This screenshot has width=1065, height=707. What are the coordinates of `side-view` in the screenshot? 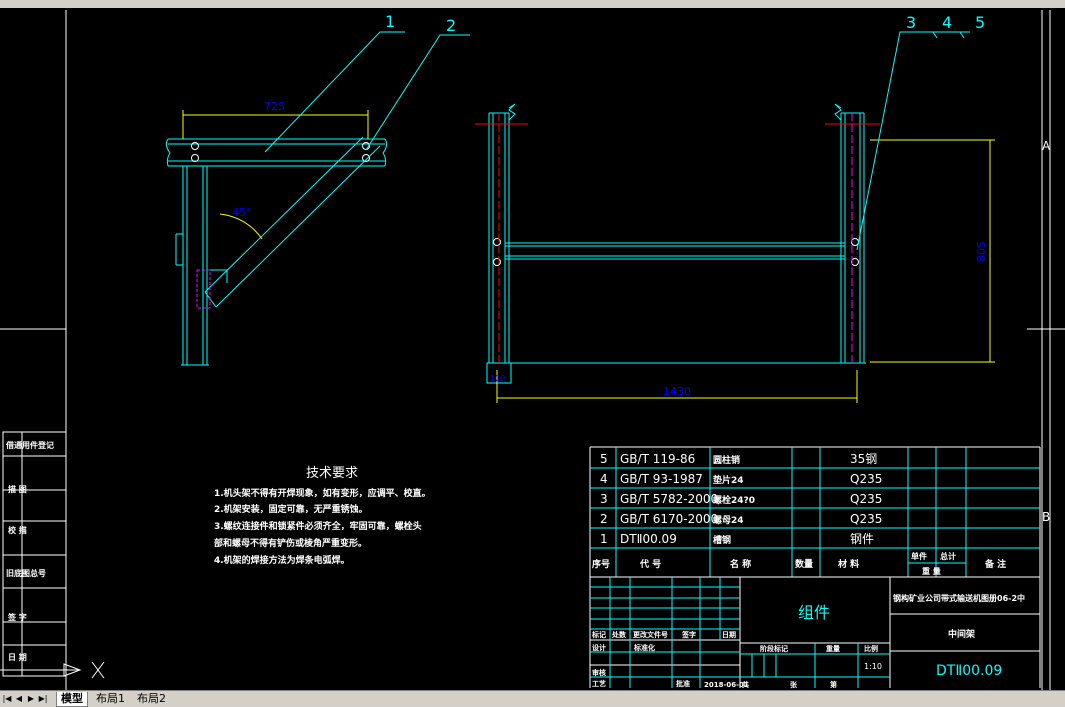 It's located at (276, 251).